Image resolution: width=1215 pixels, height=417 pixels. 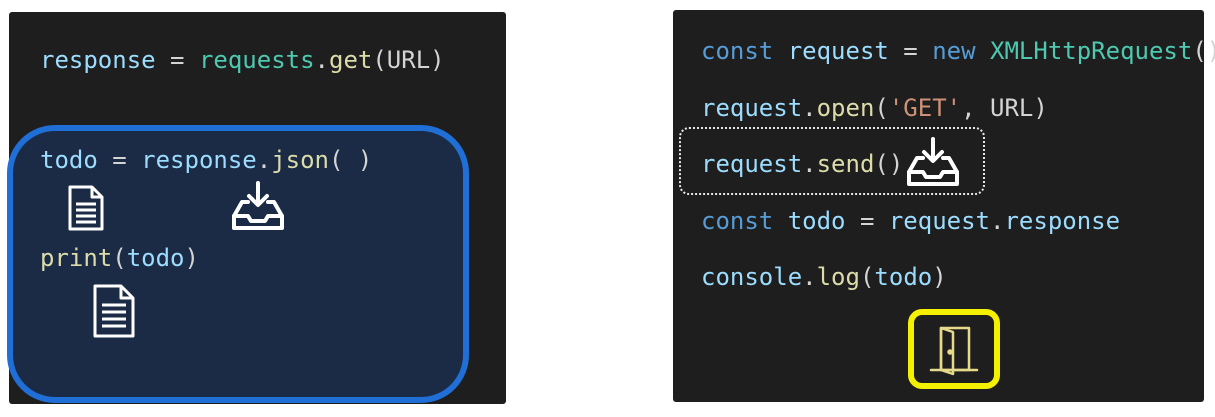 I want to click on code-line-send: request.send(), so click(x=802, y=164).